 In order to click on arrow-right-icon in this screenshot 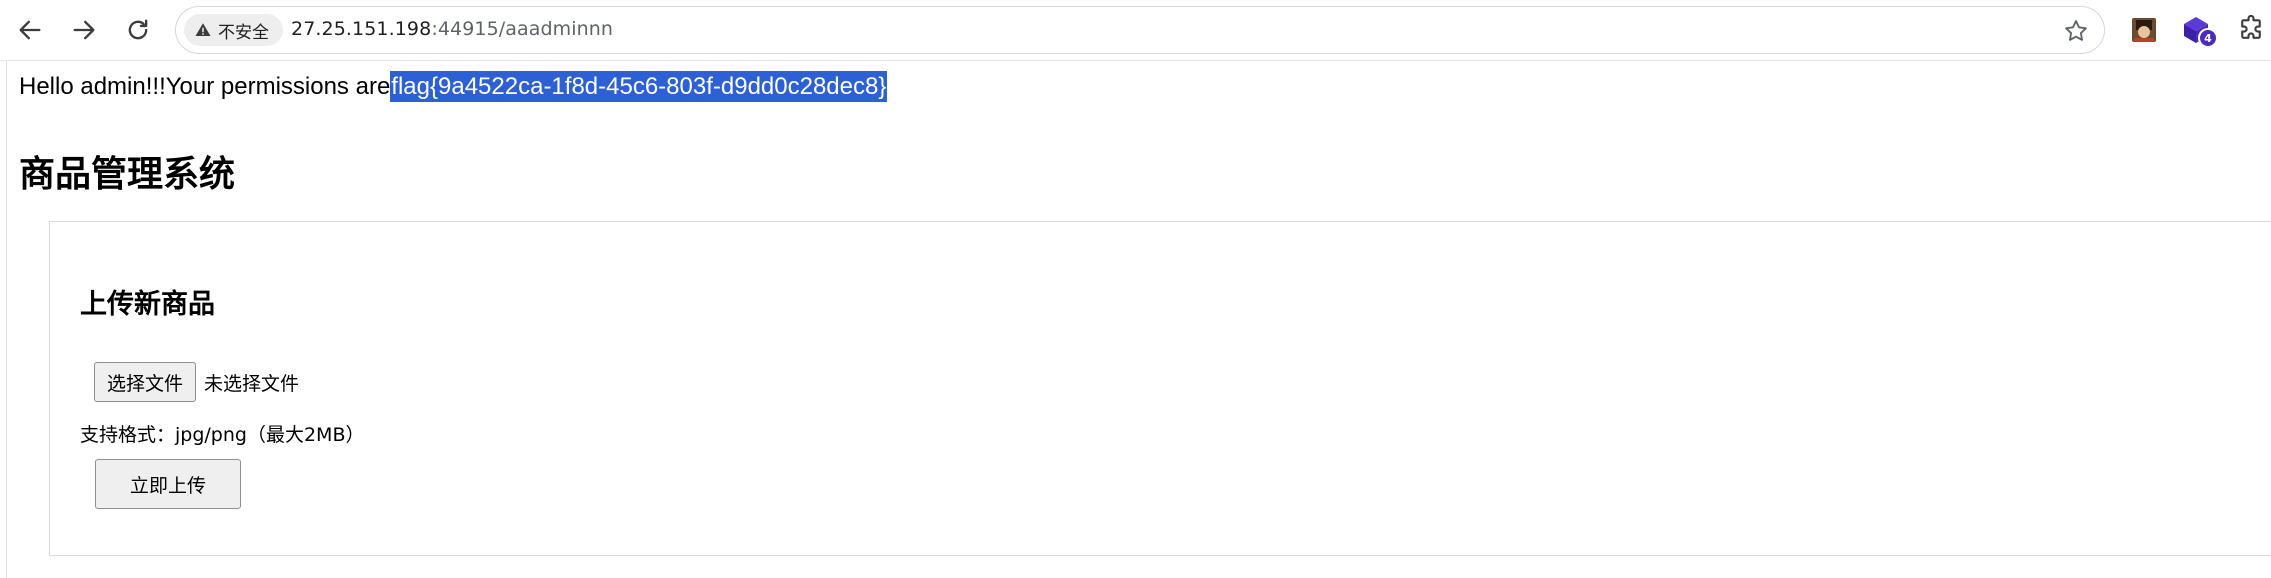, I will do `click(84, 30)`.